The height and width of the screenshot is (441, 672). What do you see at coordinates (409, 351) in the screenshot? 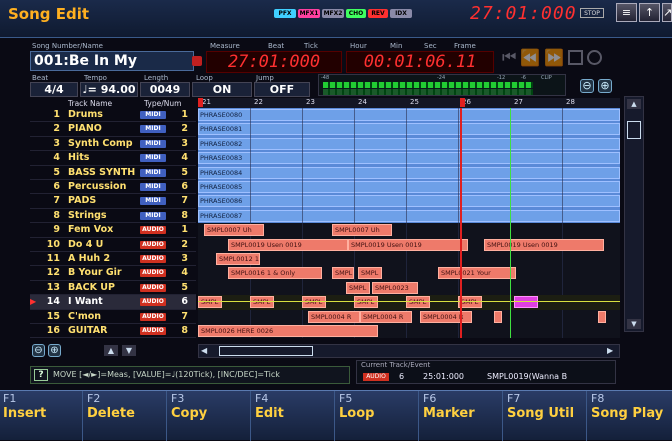
I see `horizontal-scrollbar: ◀ ▶` at bounding box center [409, 351].